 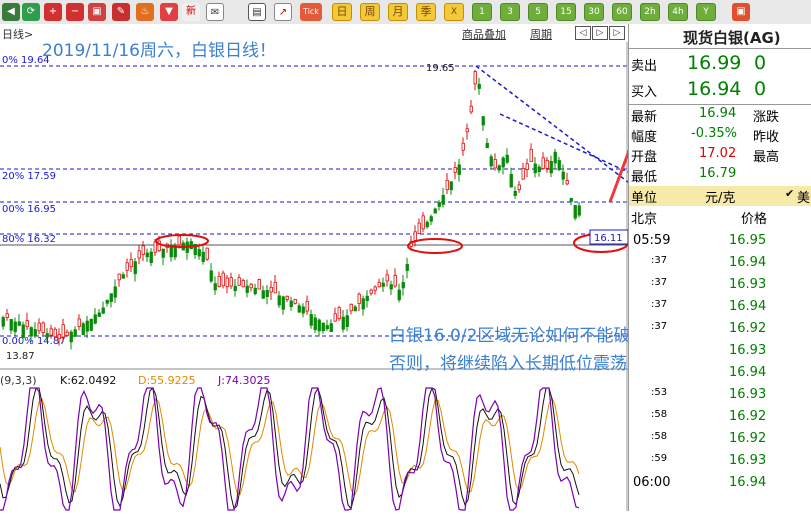 I want to click on zoom-in-icon: +, so click(x=53, y=12).